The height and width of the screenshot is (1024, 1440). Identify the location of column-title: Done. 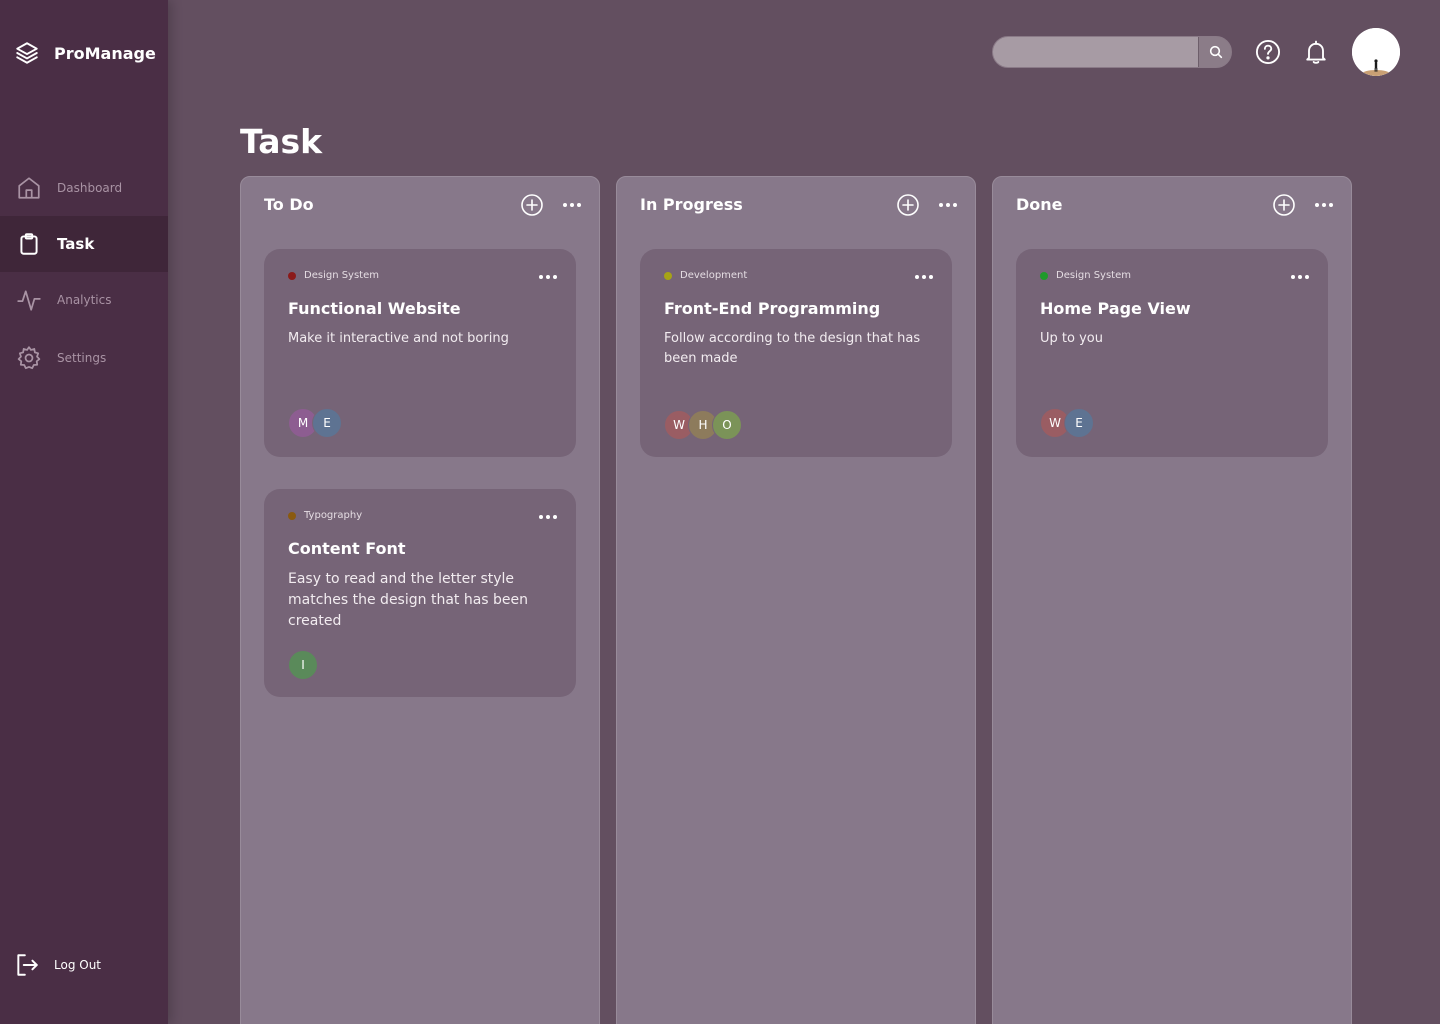
(1039, 204).